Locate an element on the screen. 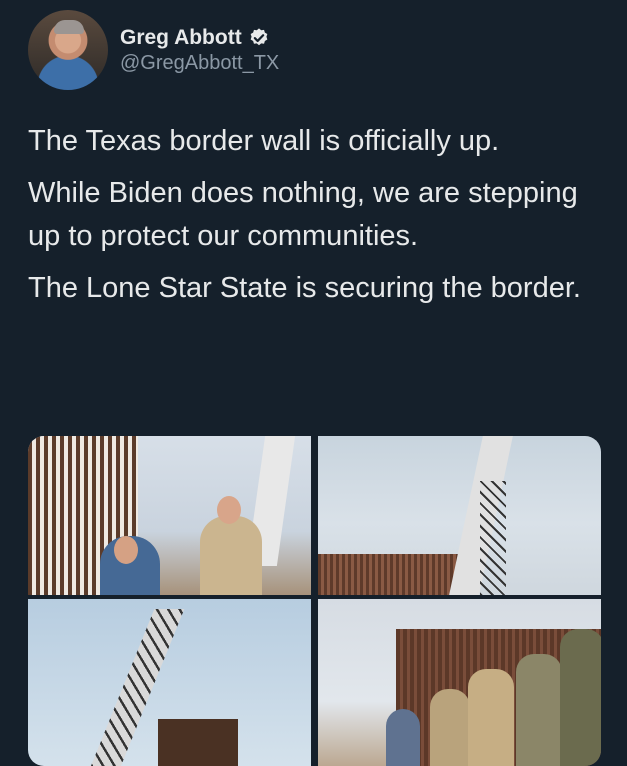 The height and width of the screenshot is (766, 627). avatar-hair is located at coordinates (69, 27).